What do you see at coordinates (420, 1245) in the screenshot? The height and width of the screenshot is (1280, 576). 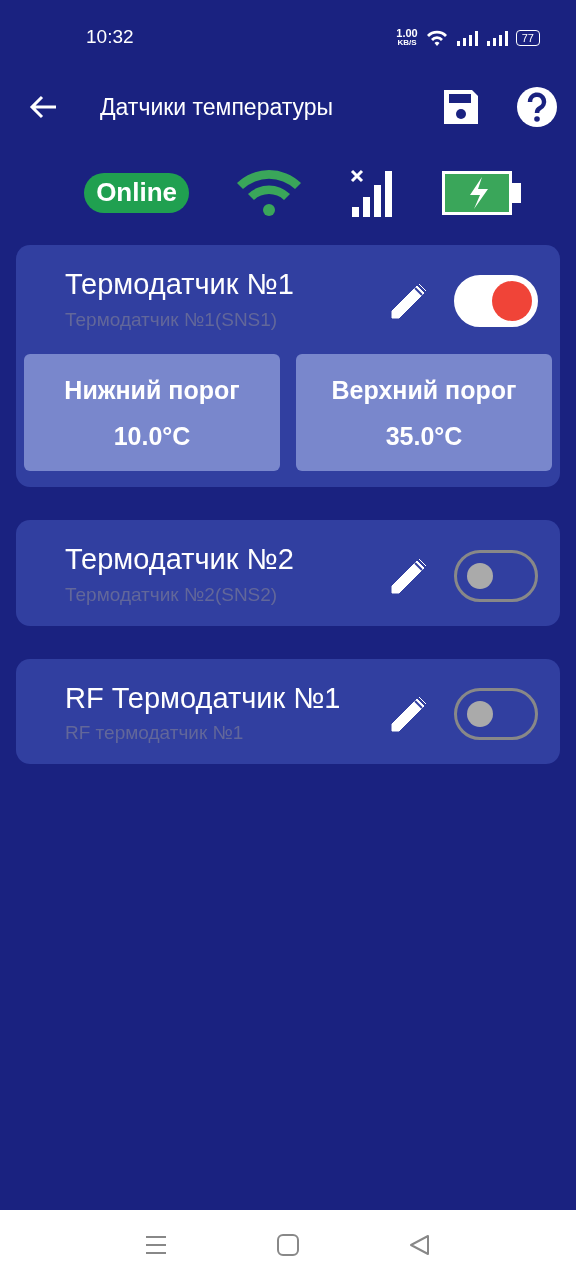 I see `back-icon` at bounding box center [420, 1245].